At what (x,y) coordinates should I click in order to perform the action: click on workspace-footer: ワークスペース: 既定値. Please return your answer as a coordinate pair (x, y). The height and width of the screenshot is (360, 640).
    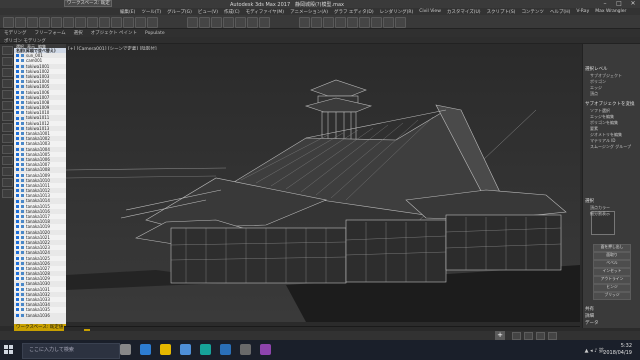
    Looking at the image, I should click on (40, 327).